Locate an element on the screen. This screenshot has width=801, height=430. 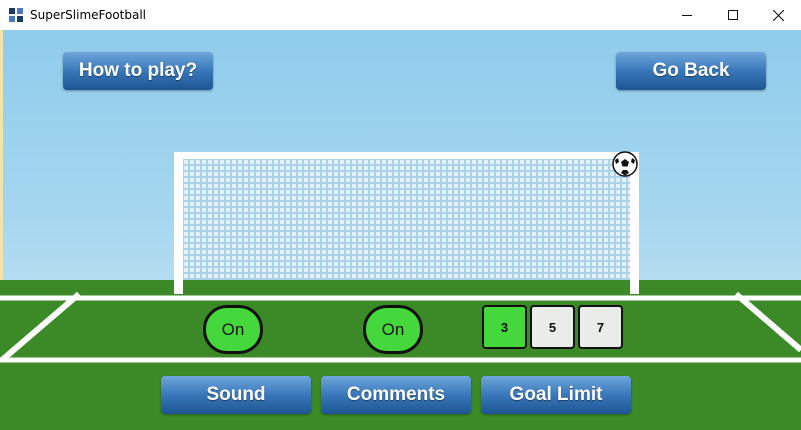
sound-button: Sound is located at coordinates (236, 395).